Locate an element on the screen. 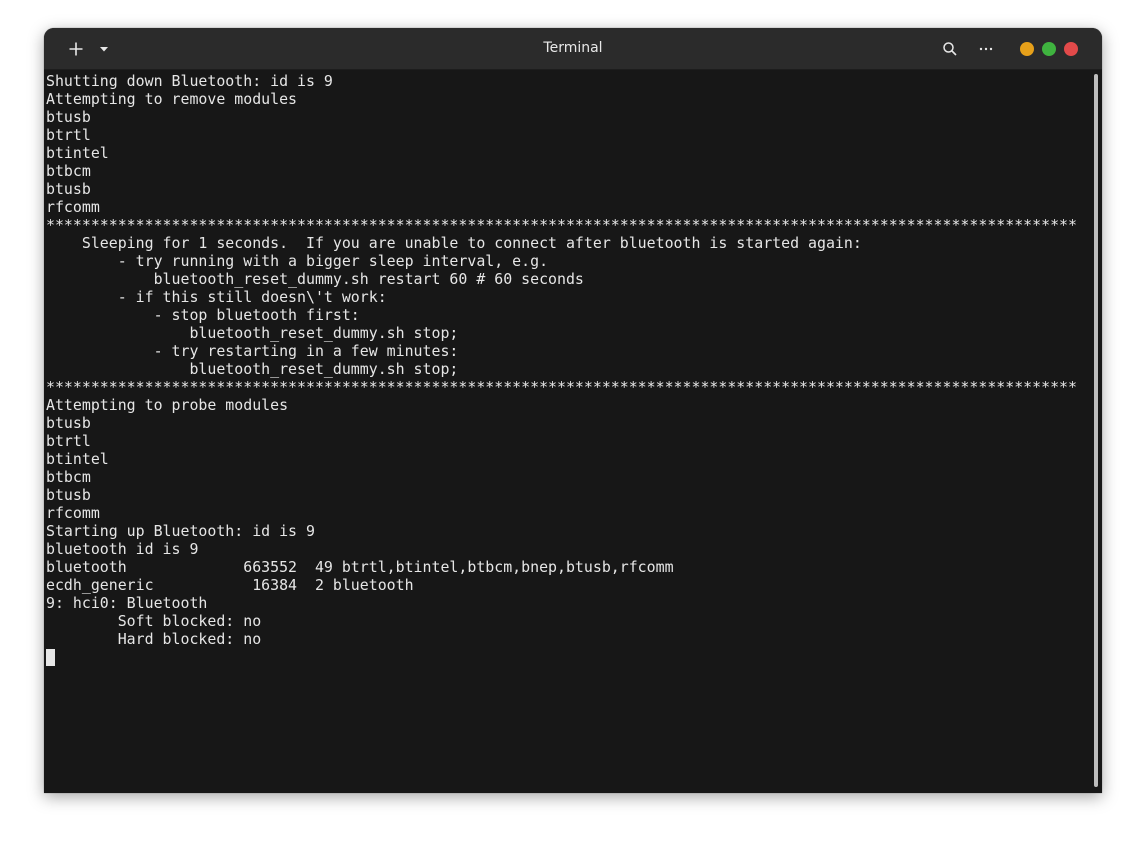 Image resolution: width=1146 pixels, height=853 pixels. plus-icon is located at coordinates (76, 48).